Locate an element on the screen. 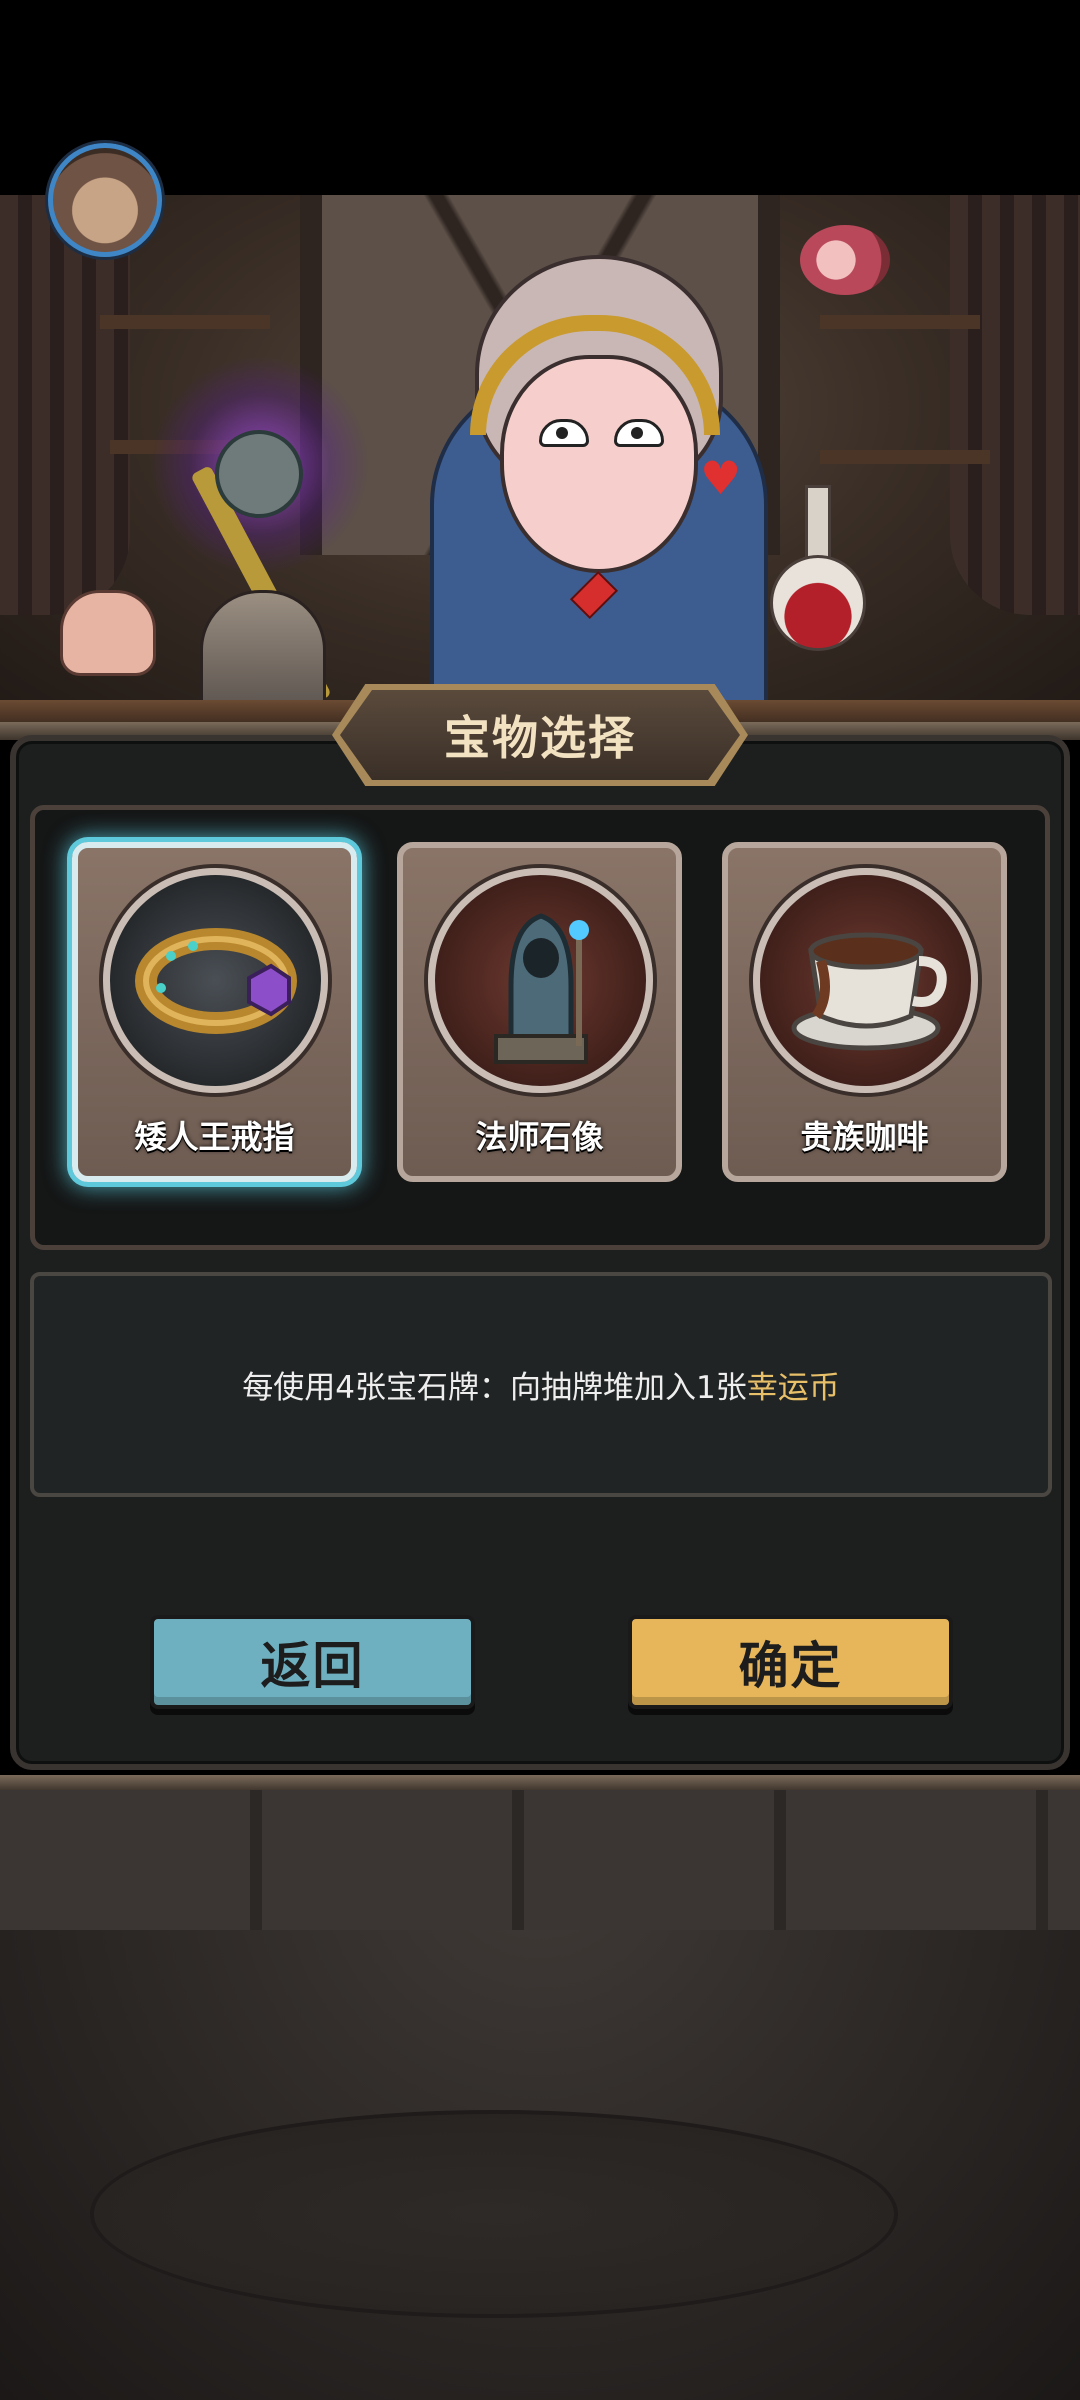 This screenshot has height=2400, width=1080. treasure-option-name: 法师石像 is located at coordinates (539, 1137).